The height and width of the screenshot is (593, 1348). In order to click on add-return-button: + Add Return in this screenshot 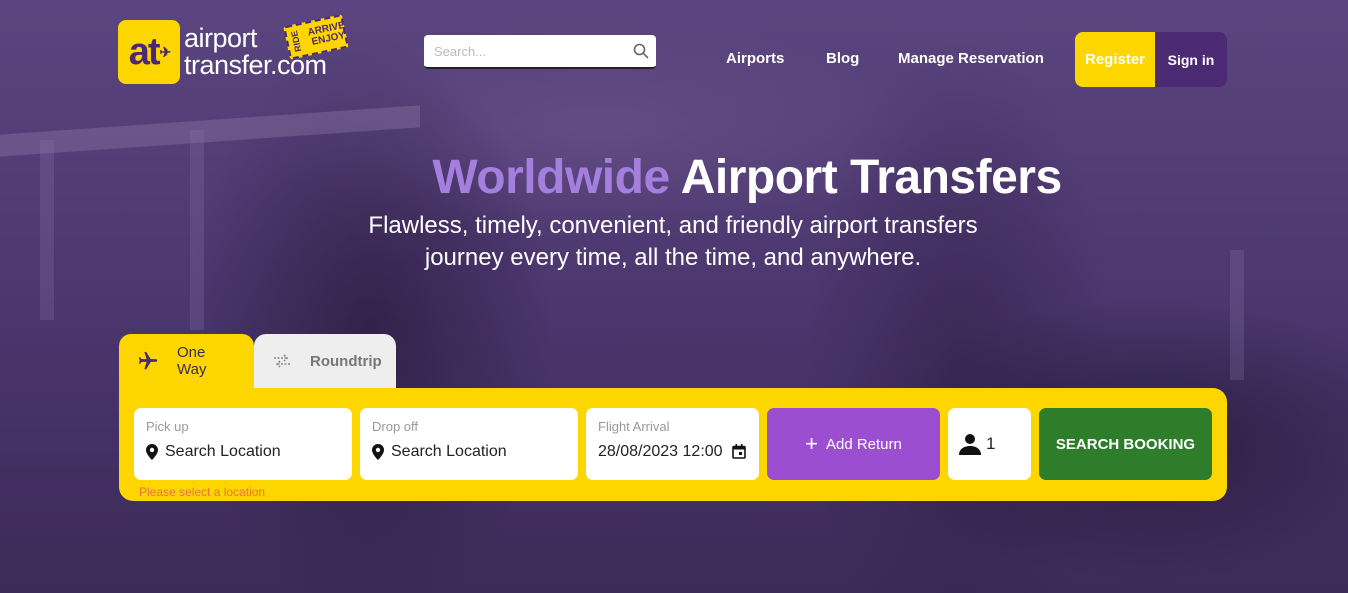, I will do `click(853, 444)`.